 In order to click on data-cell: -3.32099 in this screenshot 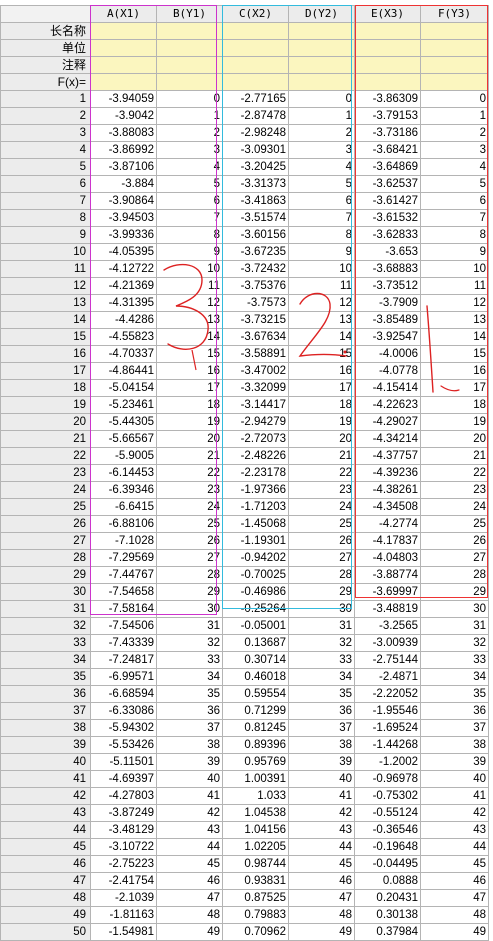, I will do `click(255, 388)`.